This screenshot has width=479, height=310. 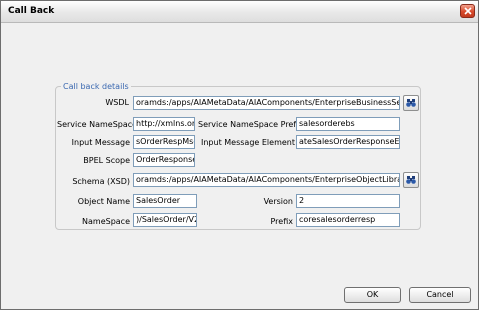 I want to click on close-icon, so click(x=468, y=11).